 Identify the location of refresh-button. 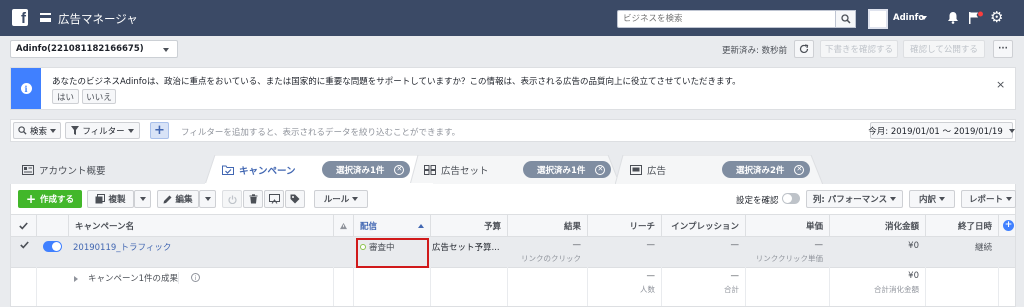
(804, 49).